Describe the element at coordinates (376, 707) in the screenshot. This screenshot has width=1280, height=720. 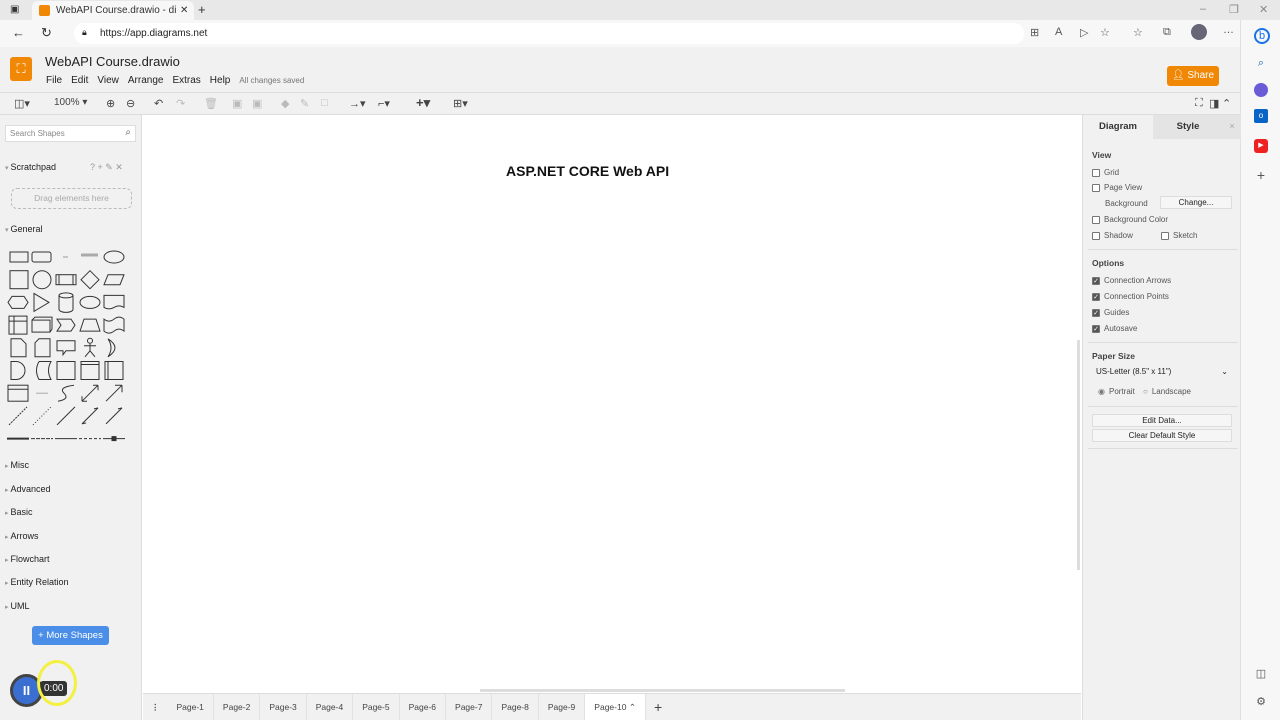
I see `page-tab: Page-5` at that location.